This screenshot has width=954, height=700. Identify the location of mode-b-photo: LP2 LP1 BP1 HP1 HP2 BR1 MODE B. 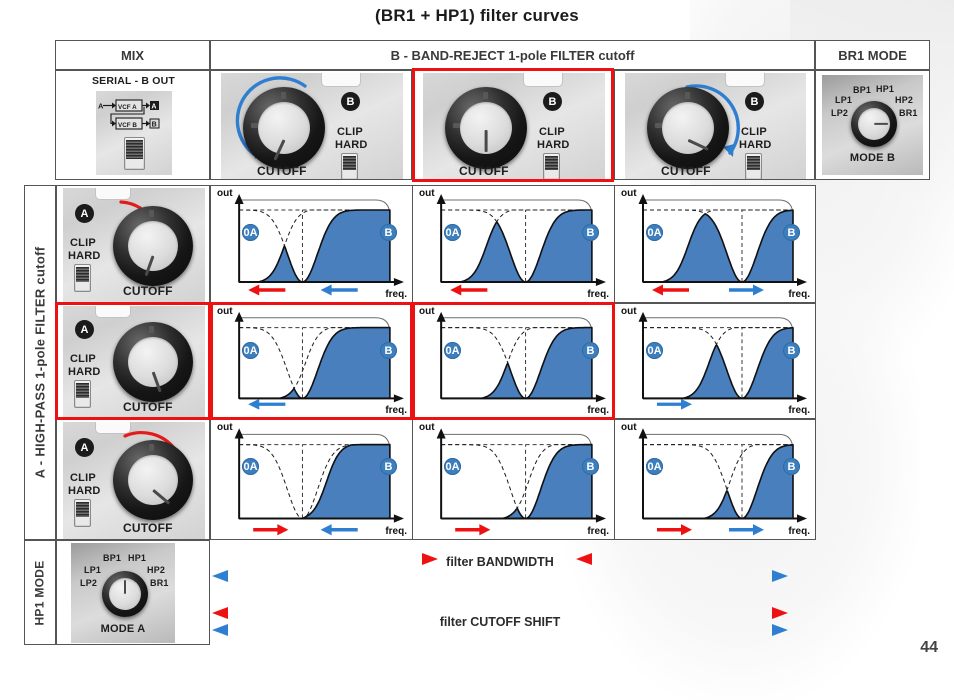
(872, 125).